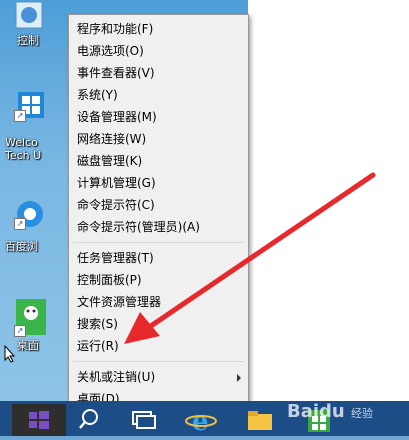 This screenshot has width=409, height=440. I want to click on menu-item-run: 运行(R), so click(158, 346).